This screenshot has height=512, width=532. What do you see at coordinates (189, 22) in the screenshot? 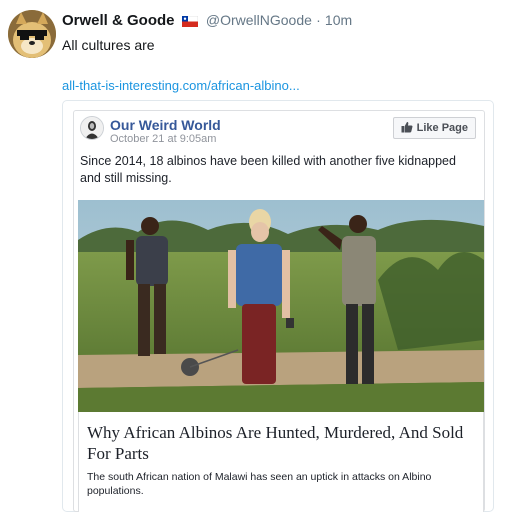
I see `chile-flag-icon` at bounding box center [189, 22].